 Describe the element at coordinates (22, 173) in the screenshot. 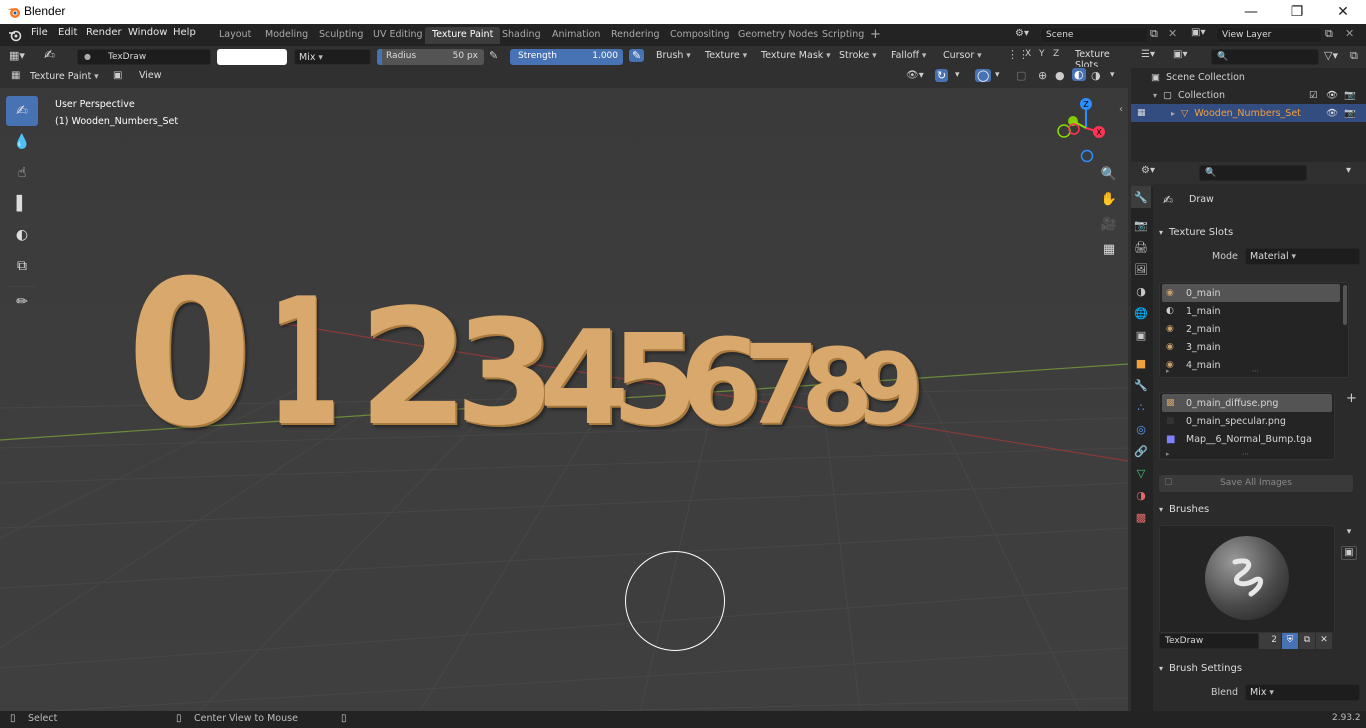

I see `smear-tool-icon: ☝` at that location.